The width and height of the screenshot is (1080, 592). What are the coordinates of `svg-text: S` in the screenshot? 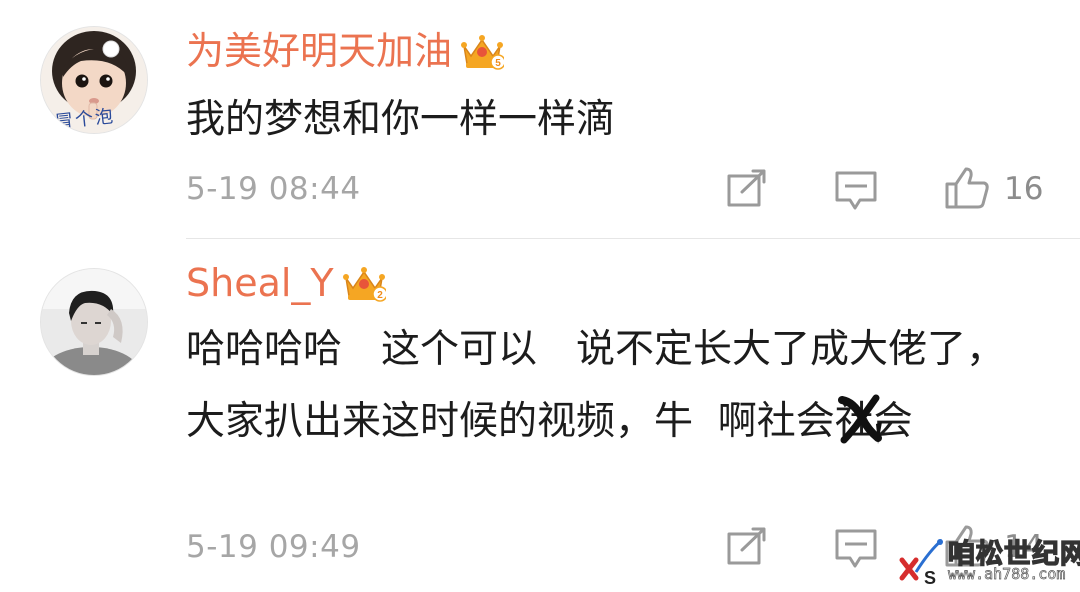 It's located at (930, 578).